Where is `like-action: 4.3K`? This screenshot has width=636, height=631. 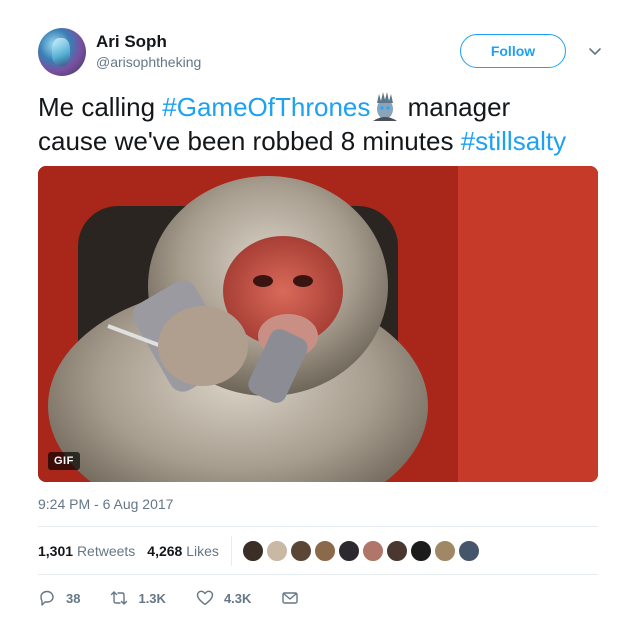
like-action: 4.3K is located at coordinates (223, 598).